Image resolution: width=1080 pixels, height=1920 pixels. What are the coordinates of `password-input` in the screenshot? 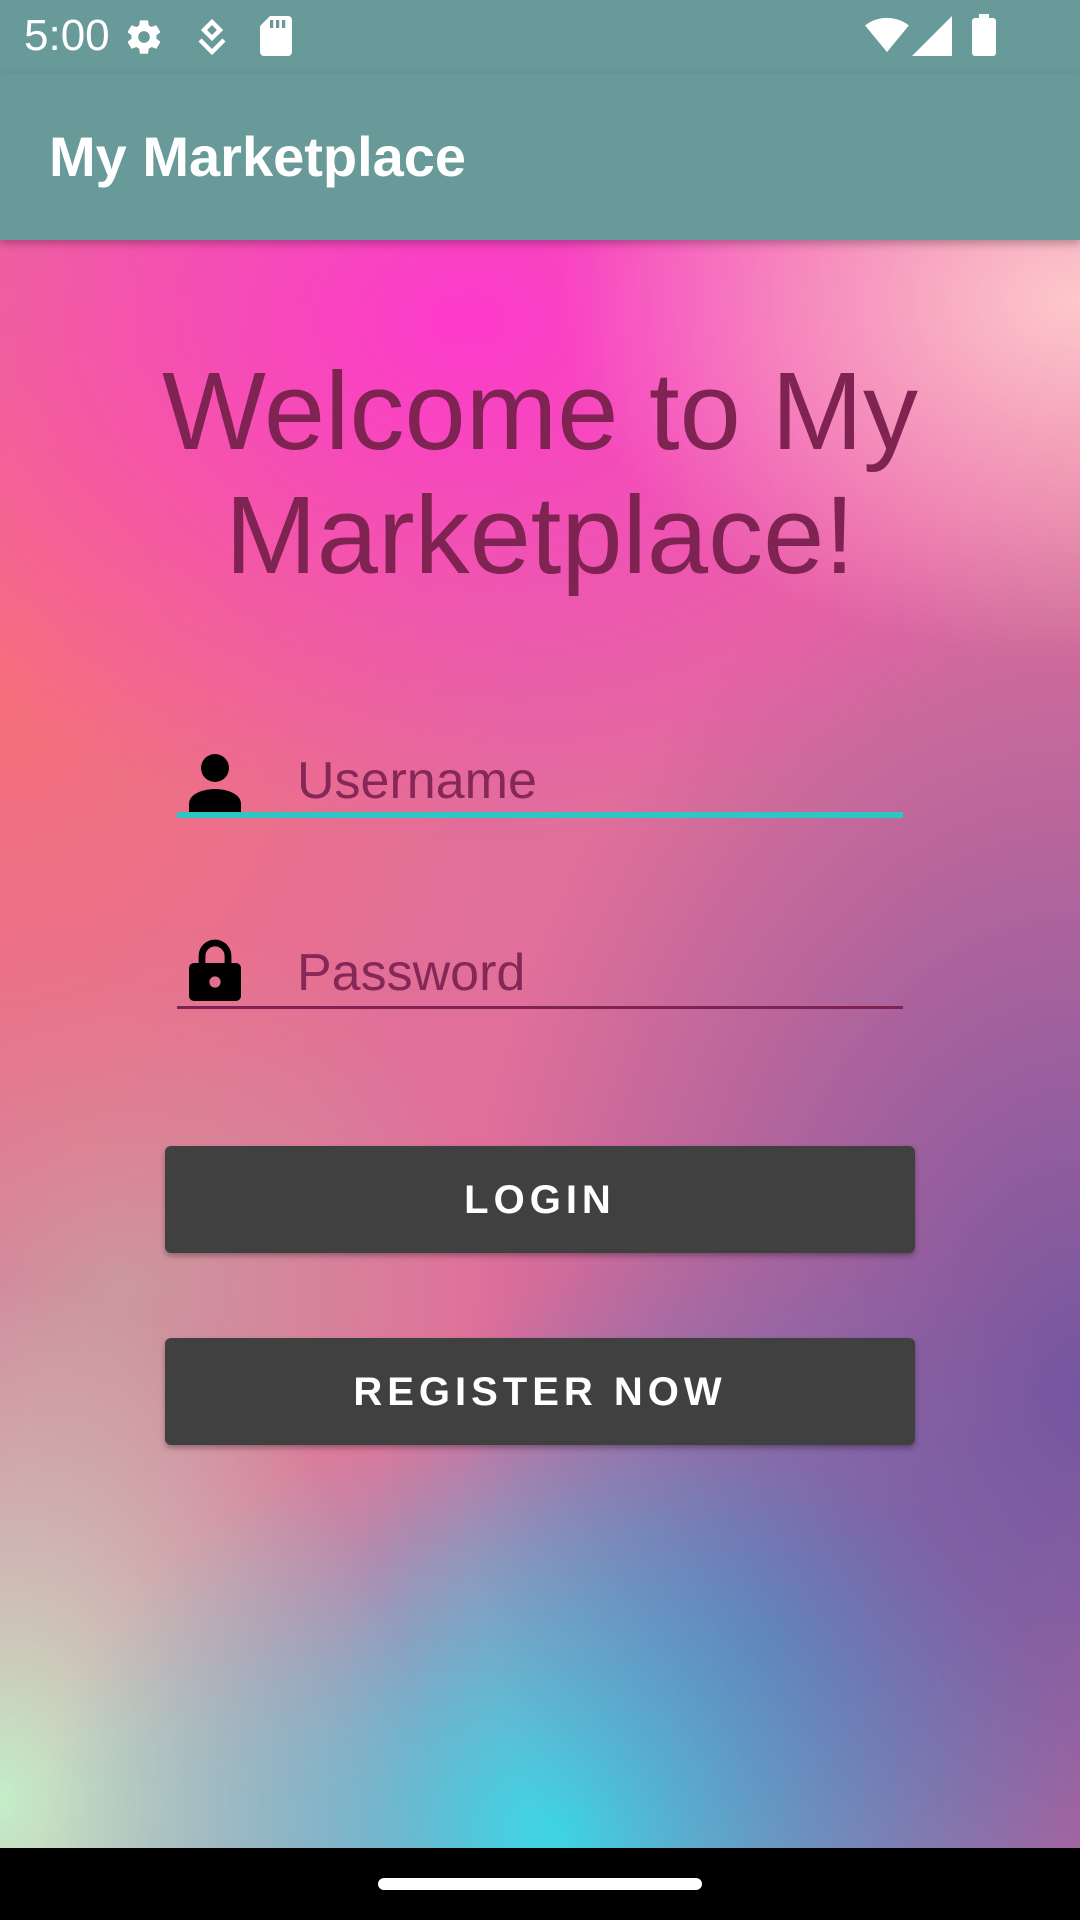 It's located at (597, 973).